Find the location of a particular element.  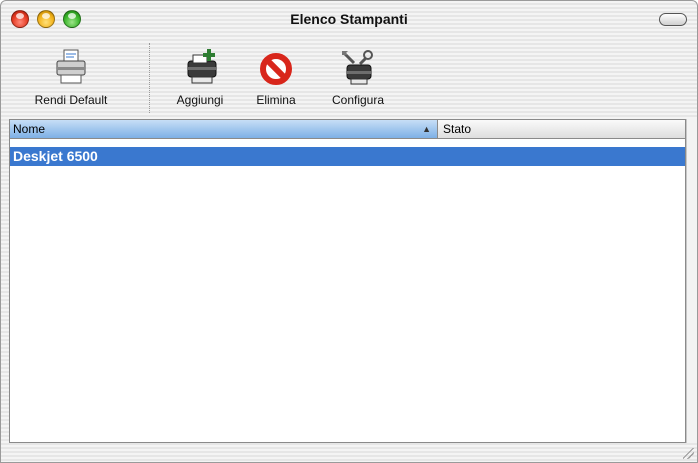

window-title: Elenco Stampanti is located at coordinates (349, 19).